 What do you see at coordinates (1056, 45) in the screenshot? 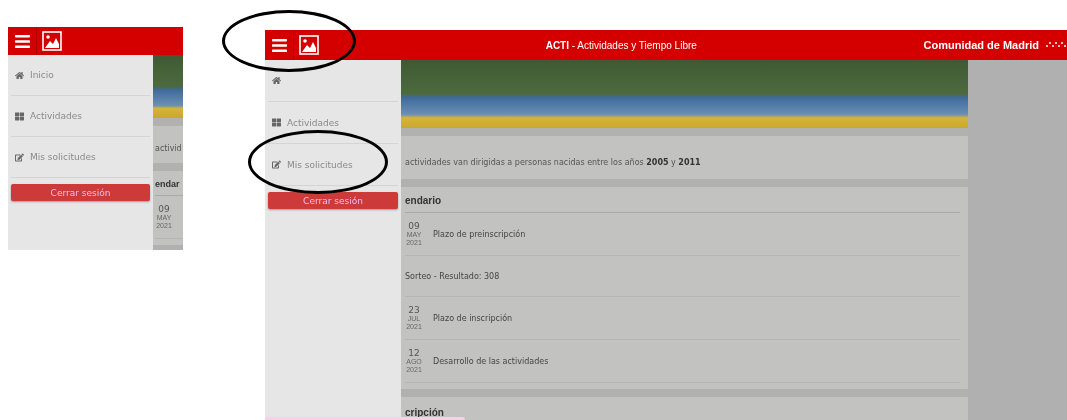
I see `region-logo-icon` at bounding box center [1056, 45].